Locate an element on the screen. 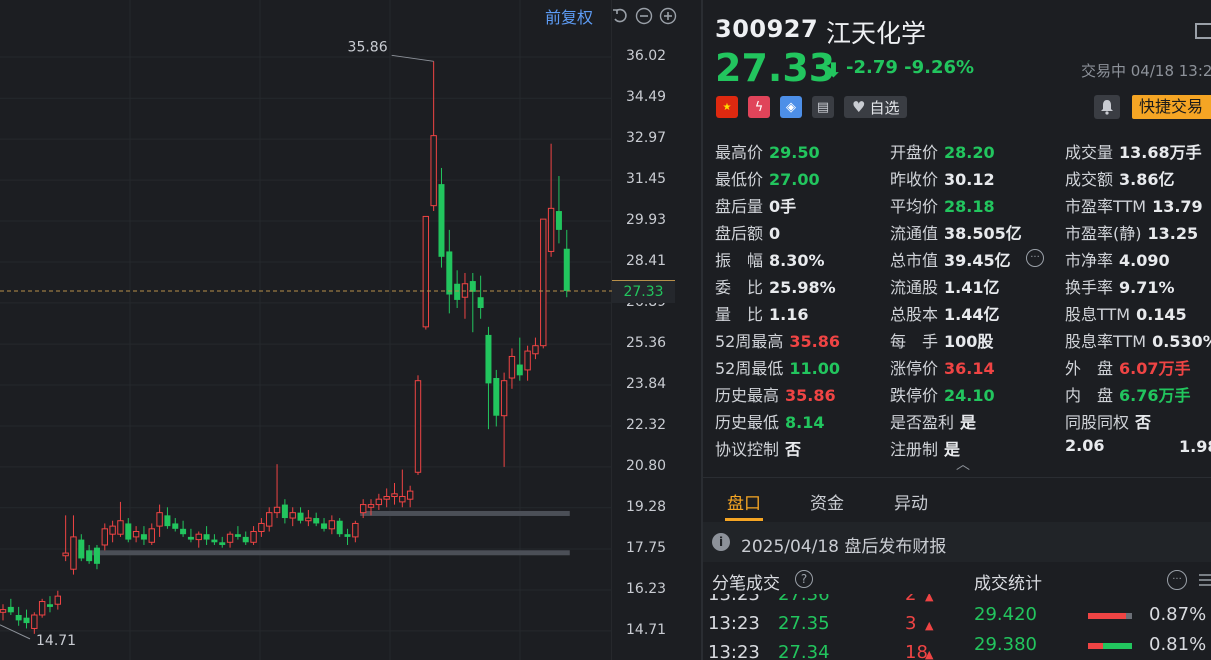 The width and height of the screenshot is (1211, 660). stat-label: 同股同权 is located at coordinates (1097, 422).